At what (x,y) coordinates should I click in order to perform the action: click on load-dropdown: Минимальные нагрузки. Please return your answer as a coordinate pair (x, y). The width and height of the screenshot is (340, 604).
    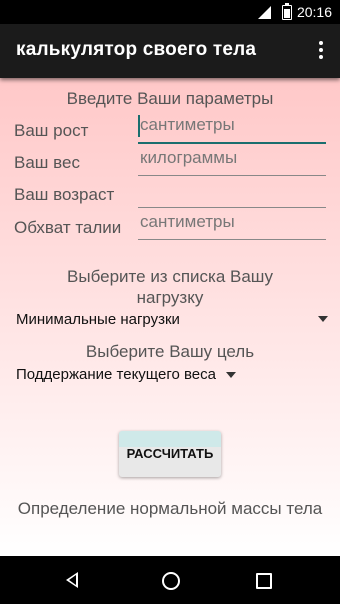
    Looking at the image, I should click on (172, 319).